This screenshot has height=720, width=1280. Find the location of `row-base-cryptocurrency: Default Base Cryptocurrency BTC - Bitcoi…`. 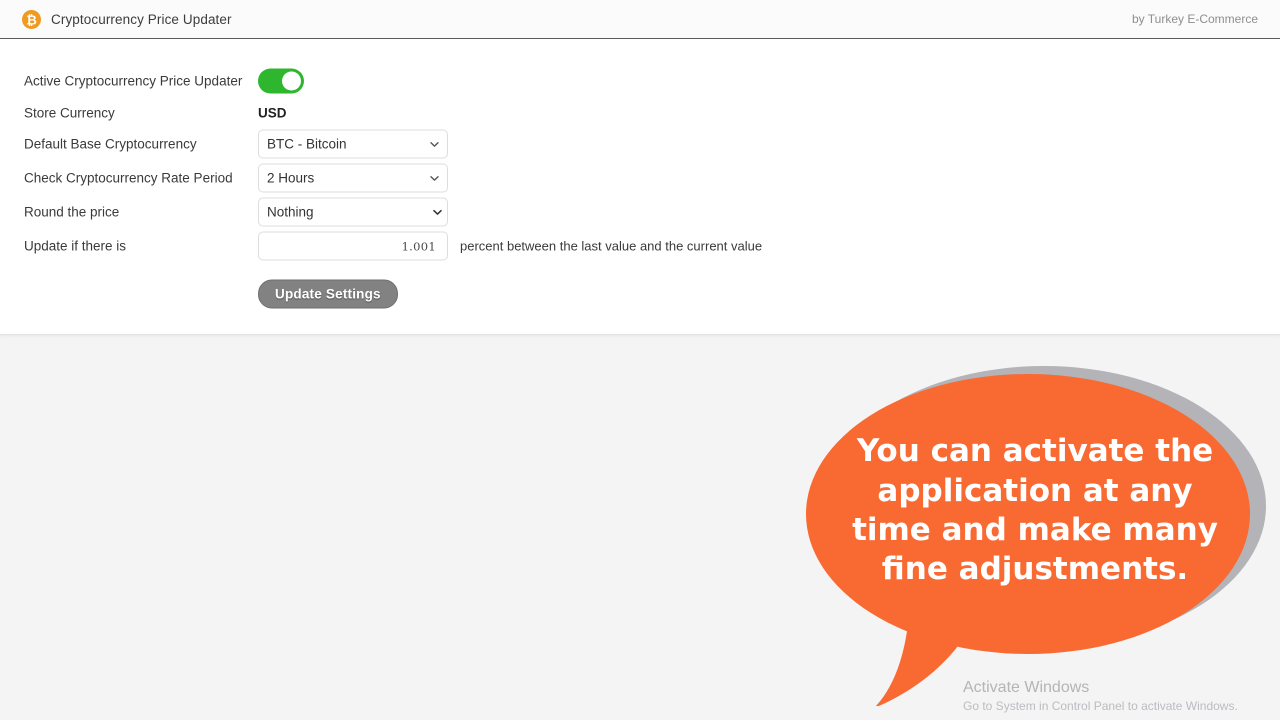

row-base-cryptocurrency: Default Base Cryptocurrency BTC - Bitcoi… is located at coordinates (640, 144).